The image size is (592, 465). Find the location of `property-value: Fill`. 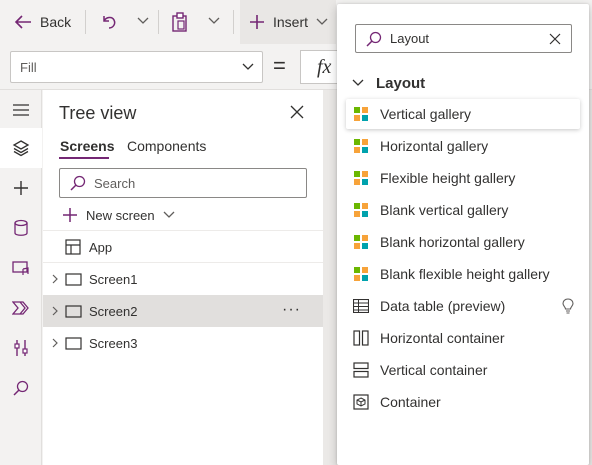

property-value: Fill is located at coordinates (28, 67).